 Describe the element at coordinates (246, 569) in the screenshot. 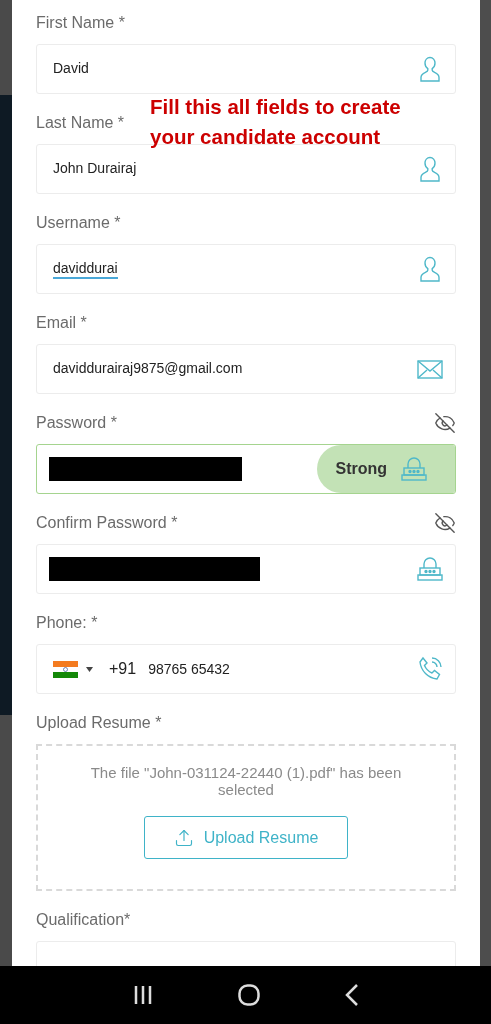

I see `password-field` at that location.